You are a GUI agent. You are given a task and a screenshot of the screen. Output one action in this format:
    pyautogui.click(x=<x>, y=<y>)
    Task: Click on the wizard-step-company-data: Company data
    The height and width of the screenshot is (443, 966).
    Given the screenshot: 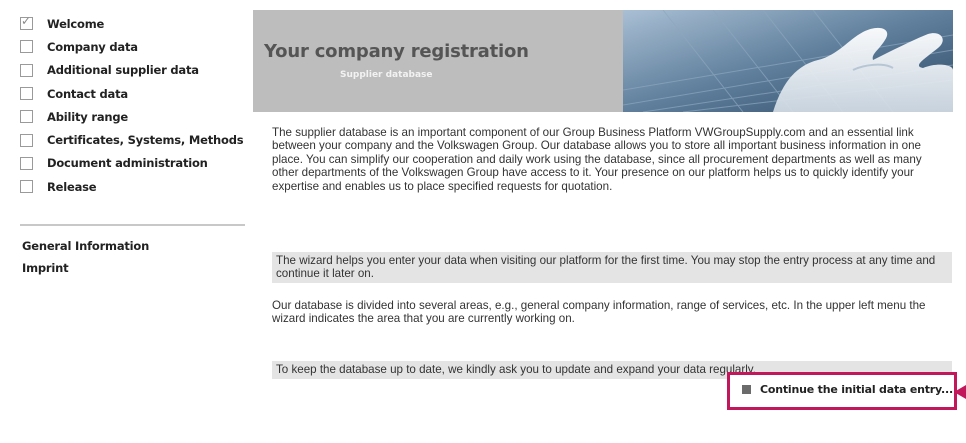 What is the action you would take?
    pyautogui.click(x=135, y=46)
    